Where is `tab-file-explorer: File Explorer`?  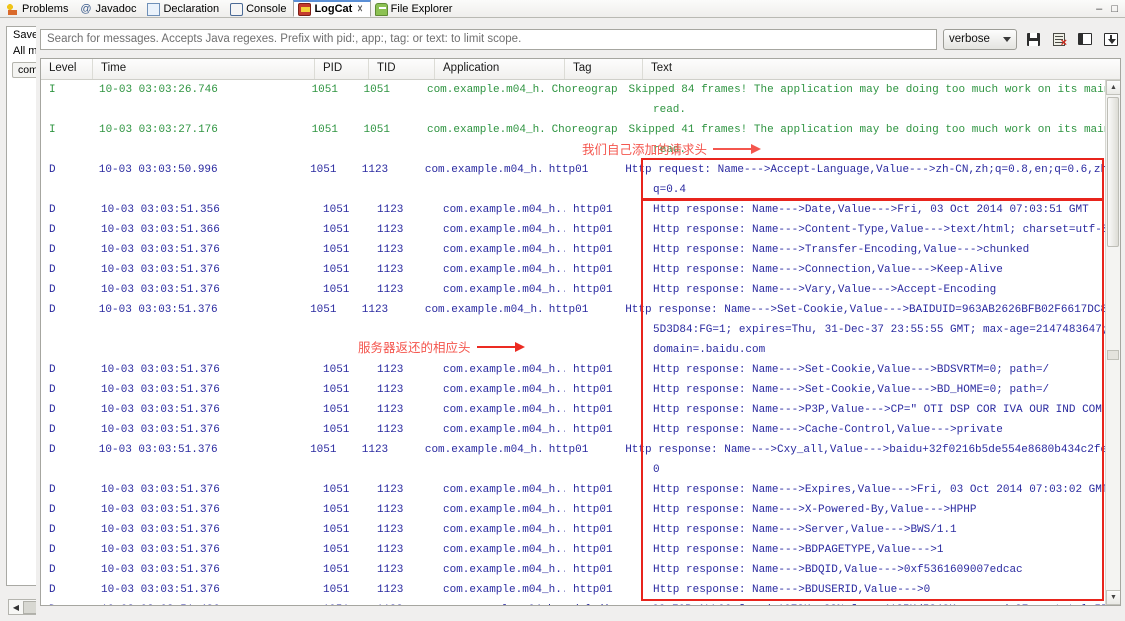
tab-file-explorer: File Explorer is located at coordinates (415, 8).